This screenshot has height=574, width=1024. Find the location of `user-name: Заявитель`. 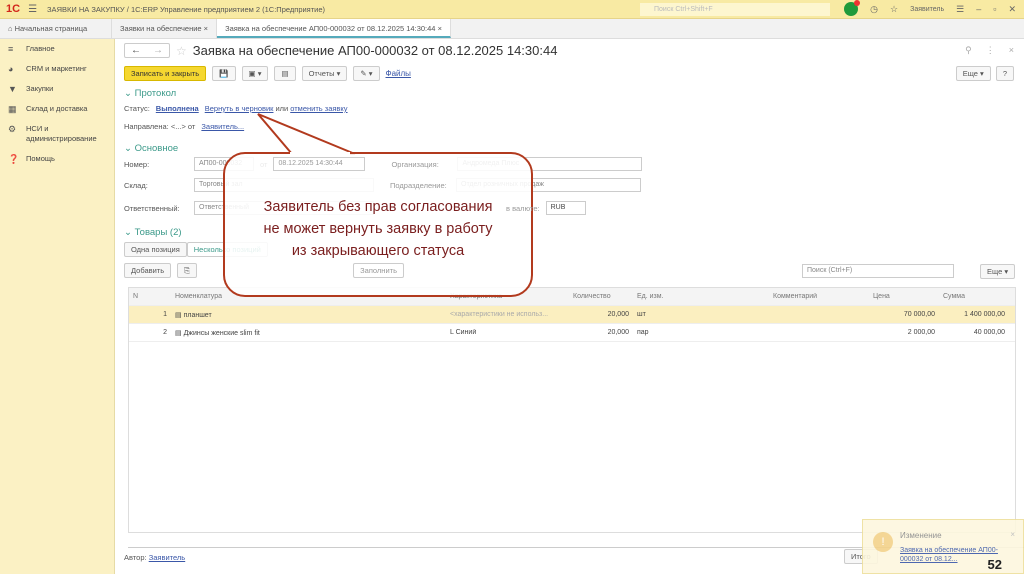

user-name: Заявитель is located at coordinates (927, 9).